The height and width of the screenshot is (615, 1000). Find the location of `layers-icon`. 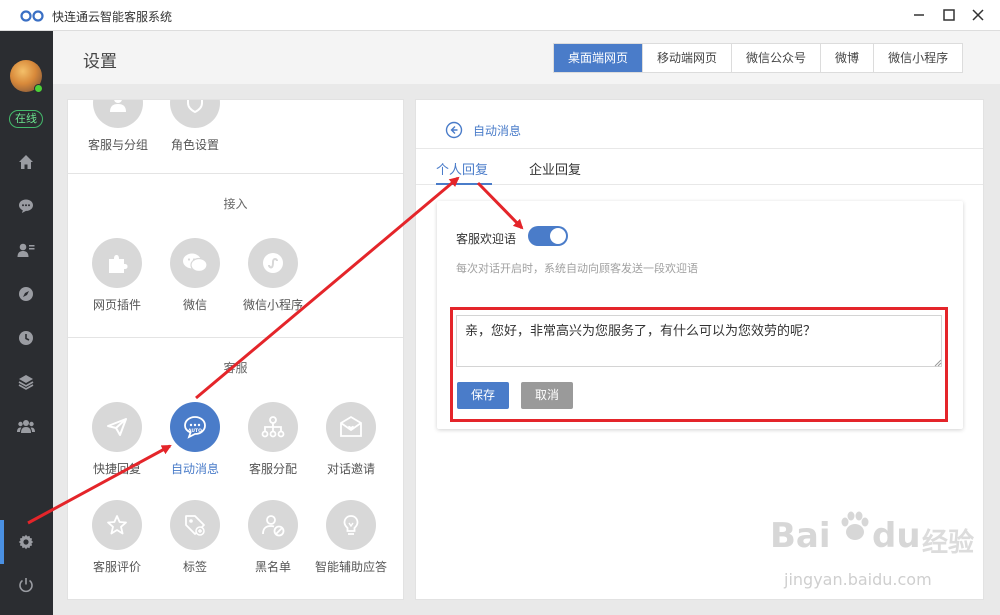

layers-icon is located at coordinates (26, 382).